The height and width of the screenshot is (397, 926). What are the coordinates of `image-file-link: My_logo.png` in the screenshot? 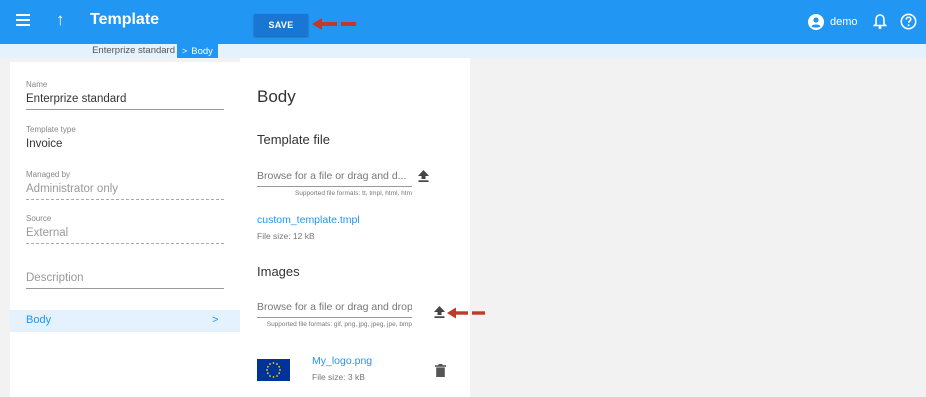 It's located at (342, 361).